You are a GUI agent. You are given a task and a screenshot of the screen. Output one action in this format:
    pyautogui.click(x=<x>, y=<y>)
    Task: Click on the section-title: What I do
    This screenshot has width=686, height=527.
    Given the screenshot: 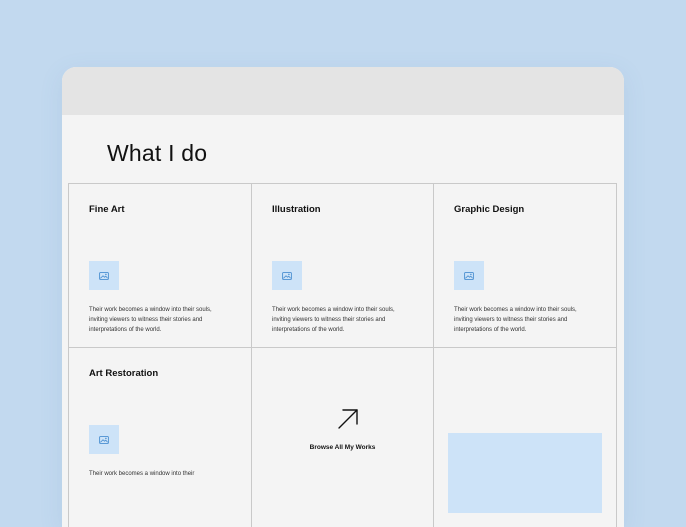 What is the action you would take?
    pyautogui.click(x=157, y=153)
    